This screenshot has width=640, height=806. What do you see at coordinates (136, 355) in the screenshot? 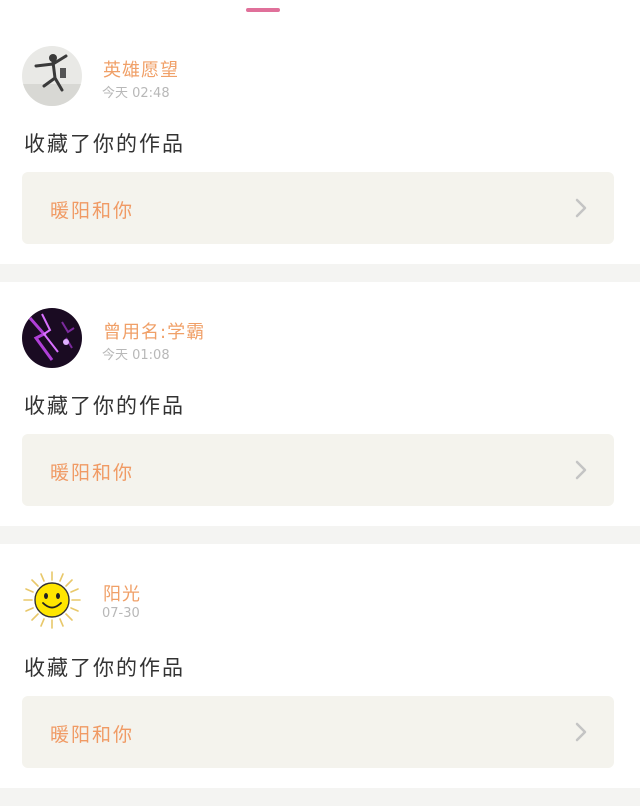
I see `timestamp: 今天 01:08` at bounding box center [136, 355].